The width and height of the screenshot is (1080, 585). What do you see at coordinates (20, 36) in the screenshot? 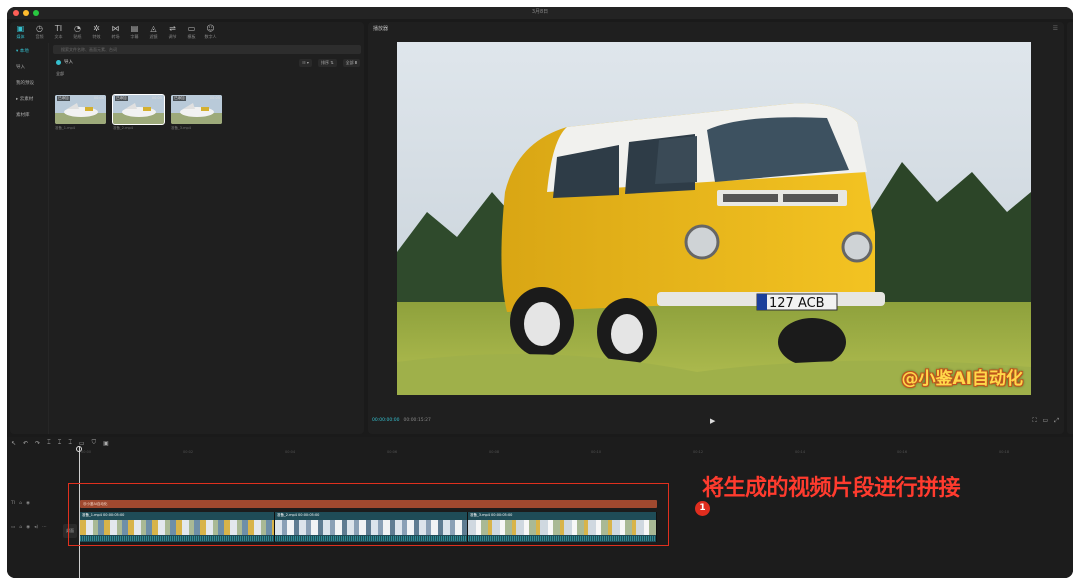
I see `toolbar-label: 媒体` at bounding box center [20, 36].